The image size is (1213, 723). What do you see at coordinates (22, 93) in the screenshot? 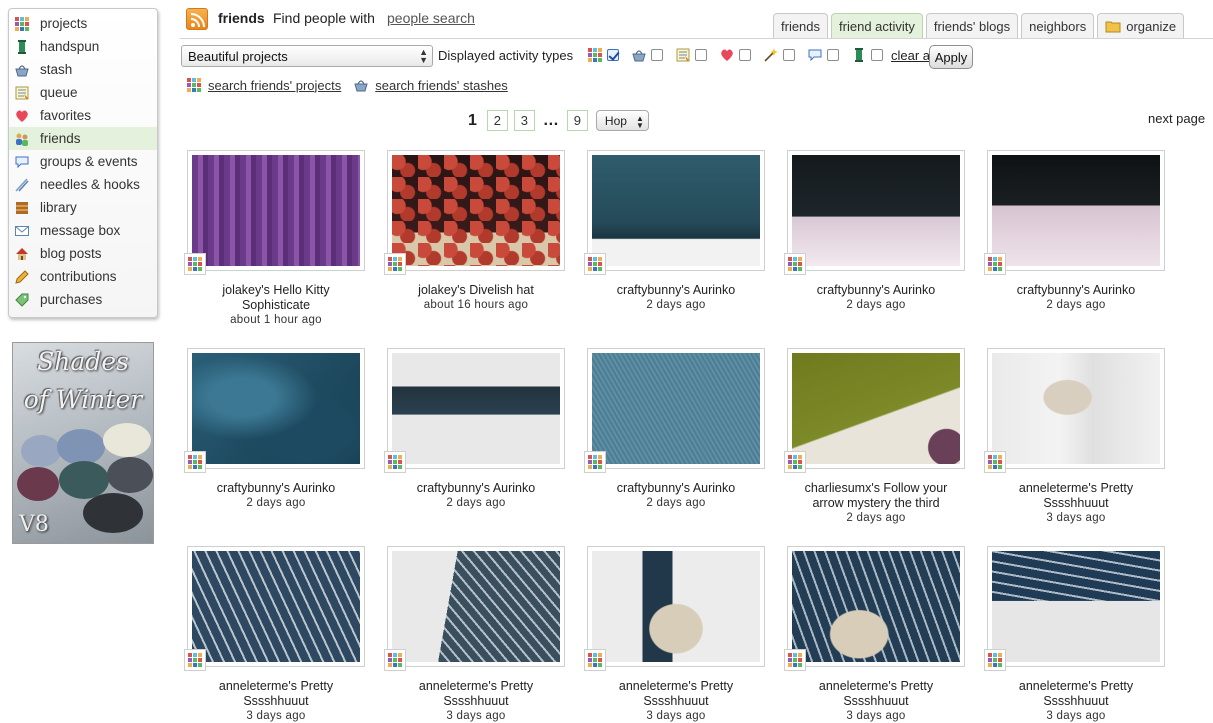
I see `queue-icon` at bounding box center [22, 93].